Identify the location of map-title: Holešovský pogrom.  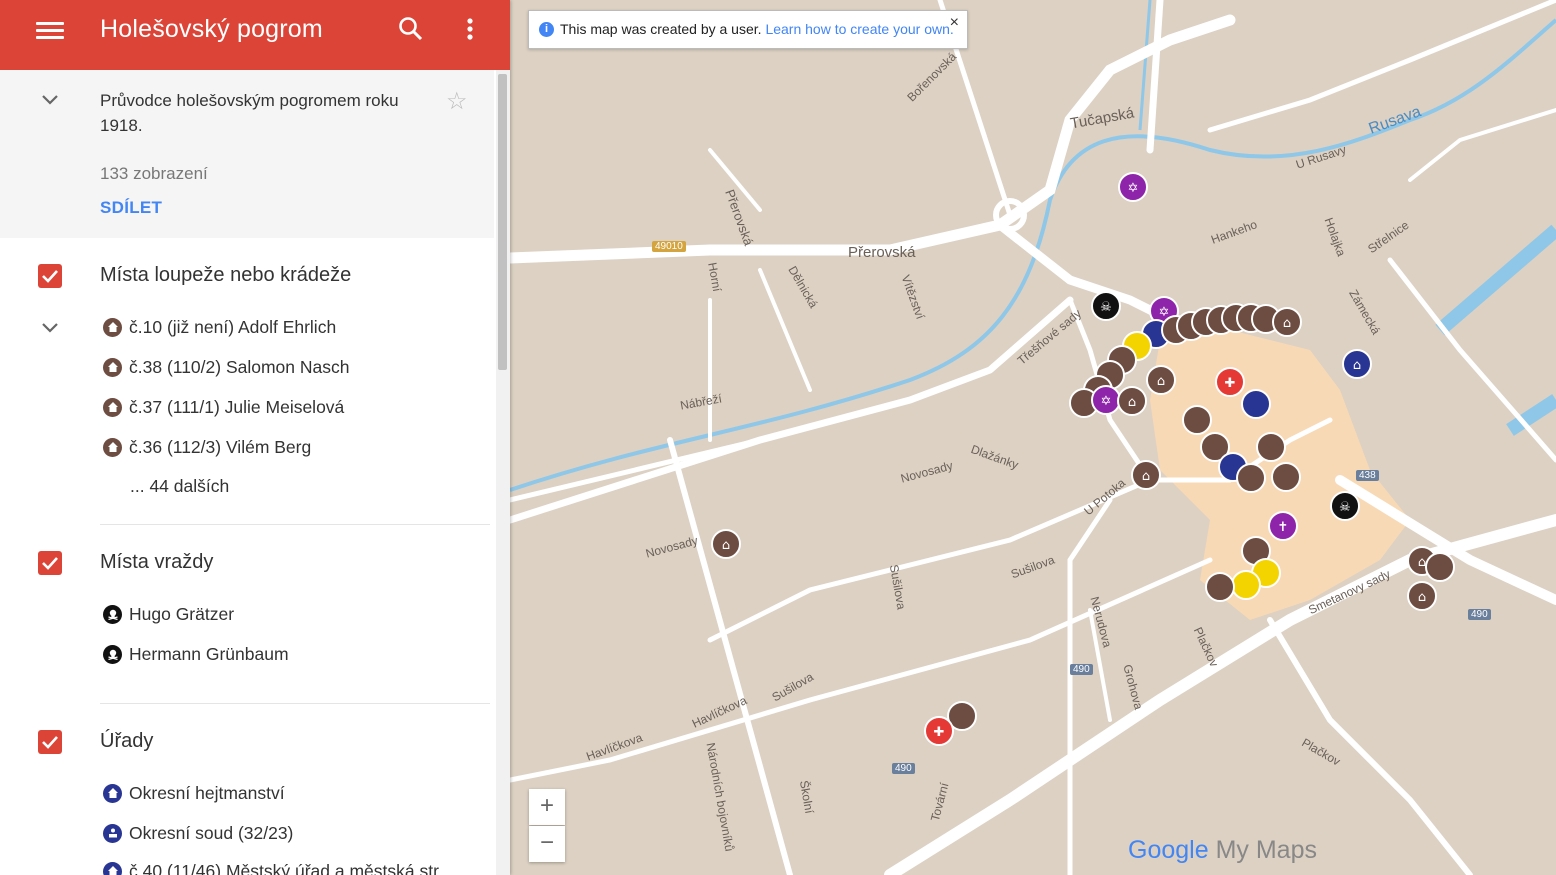
(211, 29).